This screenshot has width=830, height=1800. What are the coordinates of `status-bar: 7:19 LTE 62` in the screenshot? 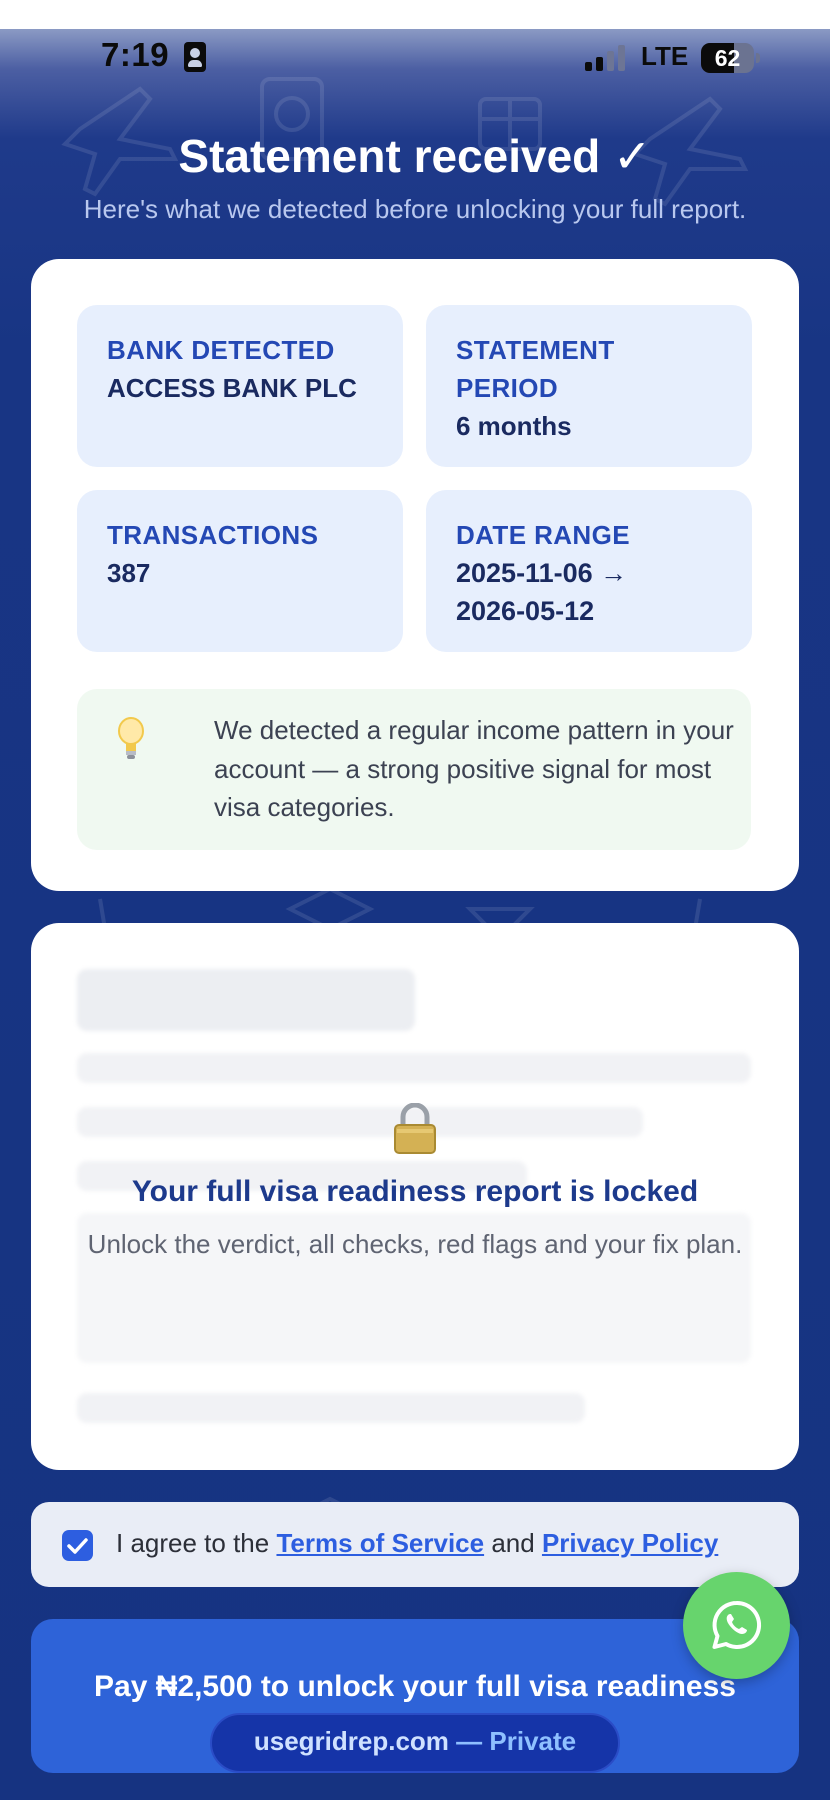 It's located at (415, 58).